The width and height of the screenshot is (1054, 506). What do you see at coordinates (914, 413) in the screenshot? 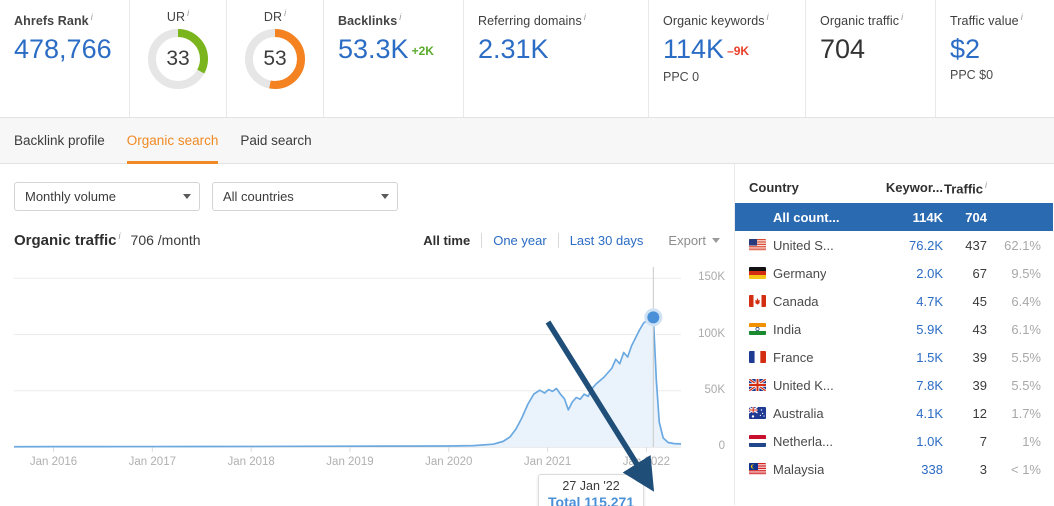
I see `keywords-cell: 4.1K` at bounding box center [914, 413].